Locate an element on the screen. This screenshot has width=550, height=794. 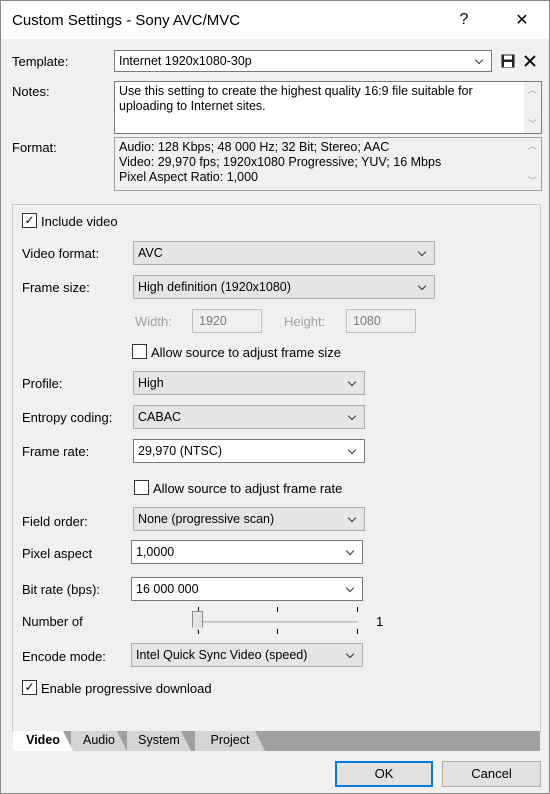
save-template-button is located at coordinates (508, 61).